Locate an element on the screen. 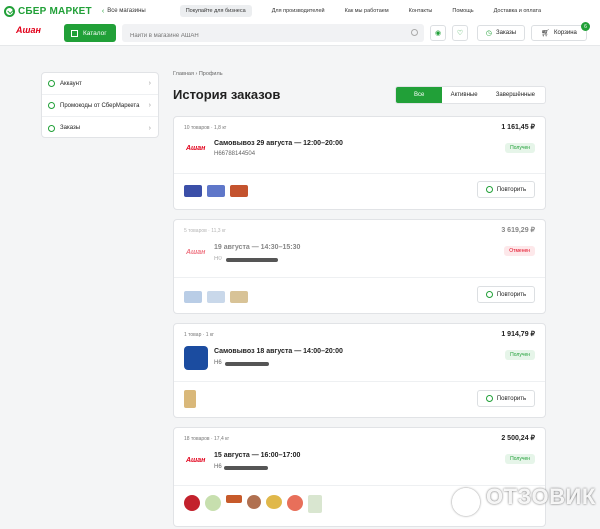 Image resolution: width=600 pixels, height=529 pixels. sidebar-item-label: Промокоды от СберМаркета is located at coordinates (100, 105).